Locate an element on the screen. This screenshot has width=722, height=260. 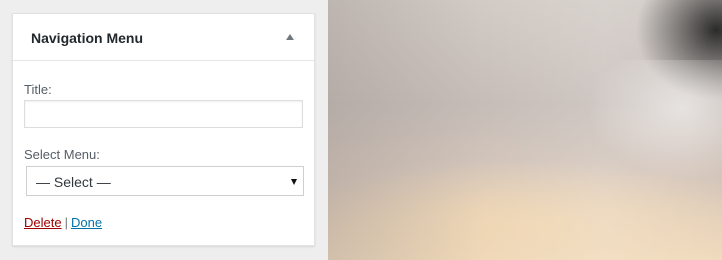
title-input is located at coordinates (163, 114).